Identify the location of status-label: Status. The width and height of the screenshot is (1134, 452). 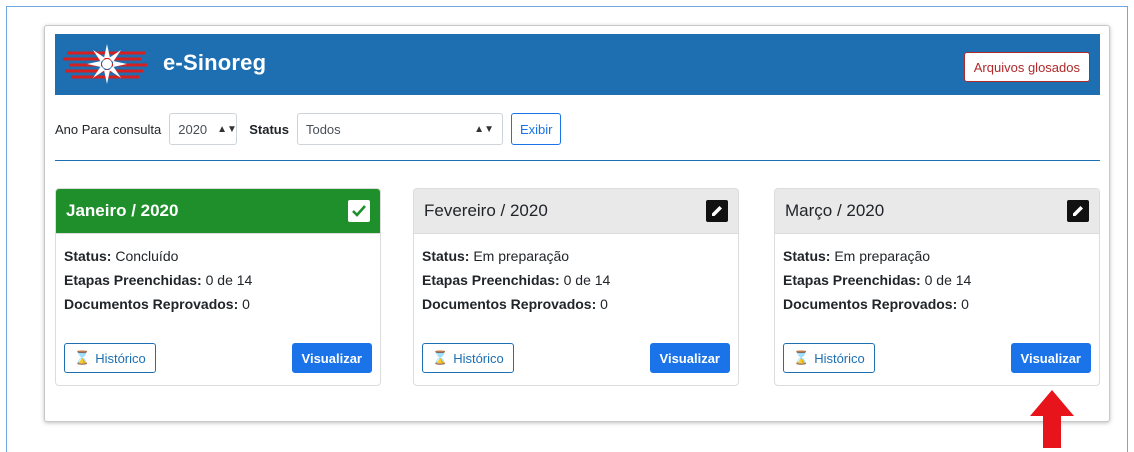
(269, 129).